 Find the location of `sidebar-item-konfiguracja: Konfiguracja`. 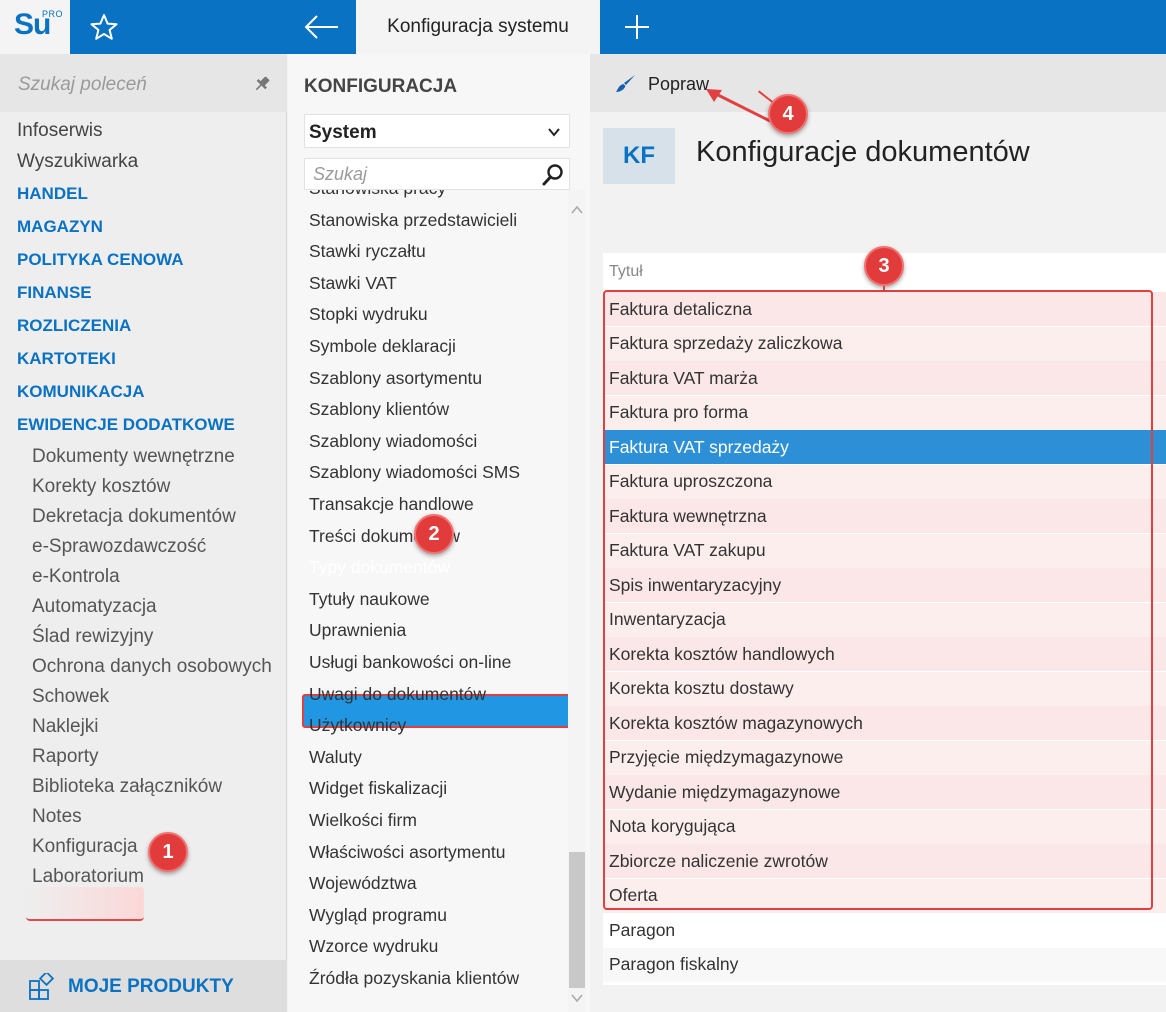

sidebar-item-konfiguracja: Konfiguracja is located at coordinates (85, 847).